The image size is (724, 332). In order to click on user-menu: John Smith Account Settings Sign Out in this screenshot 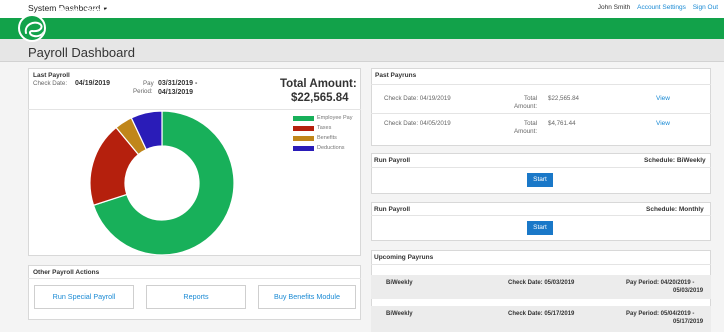, I will do `click(658, 7)`.